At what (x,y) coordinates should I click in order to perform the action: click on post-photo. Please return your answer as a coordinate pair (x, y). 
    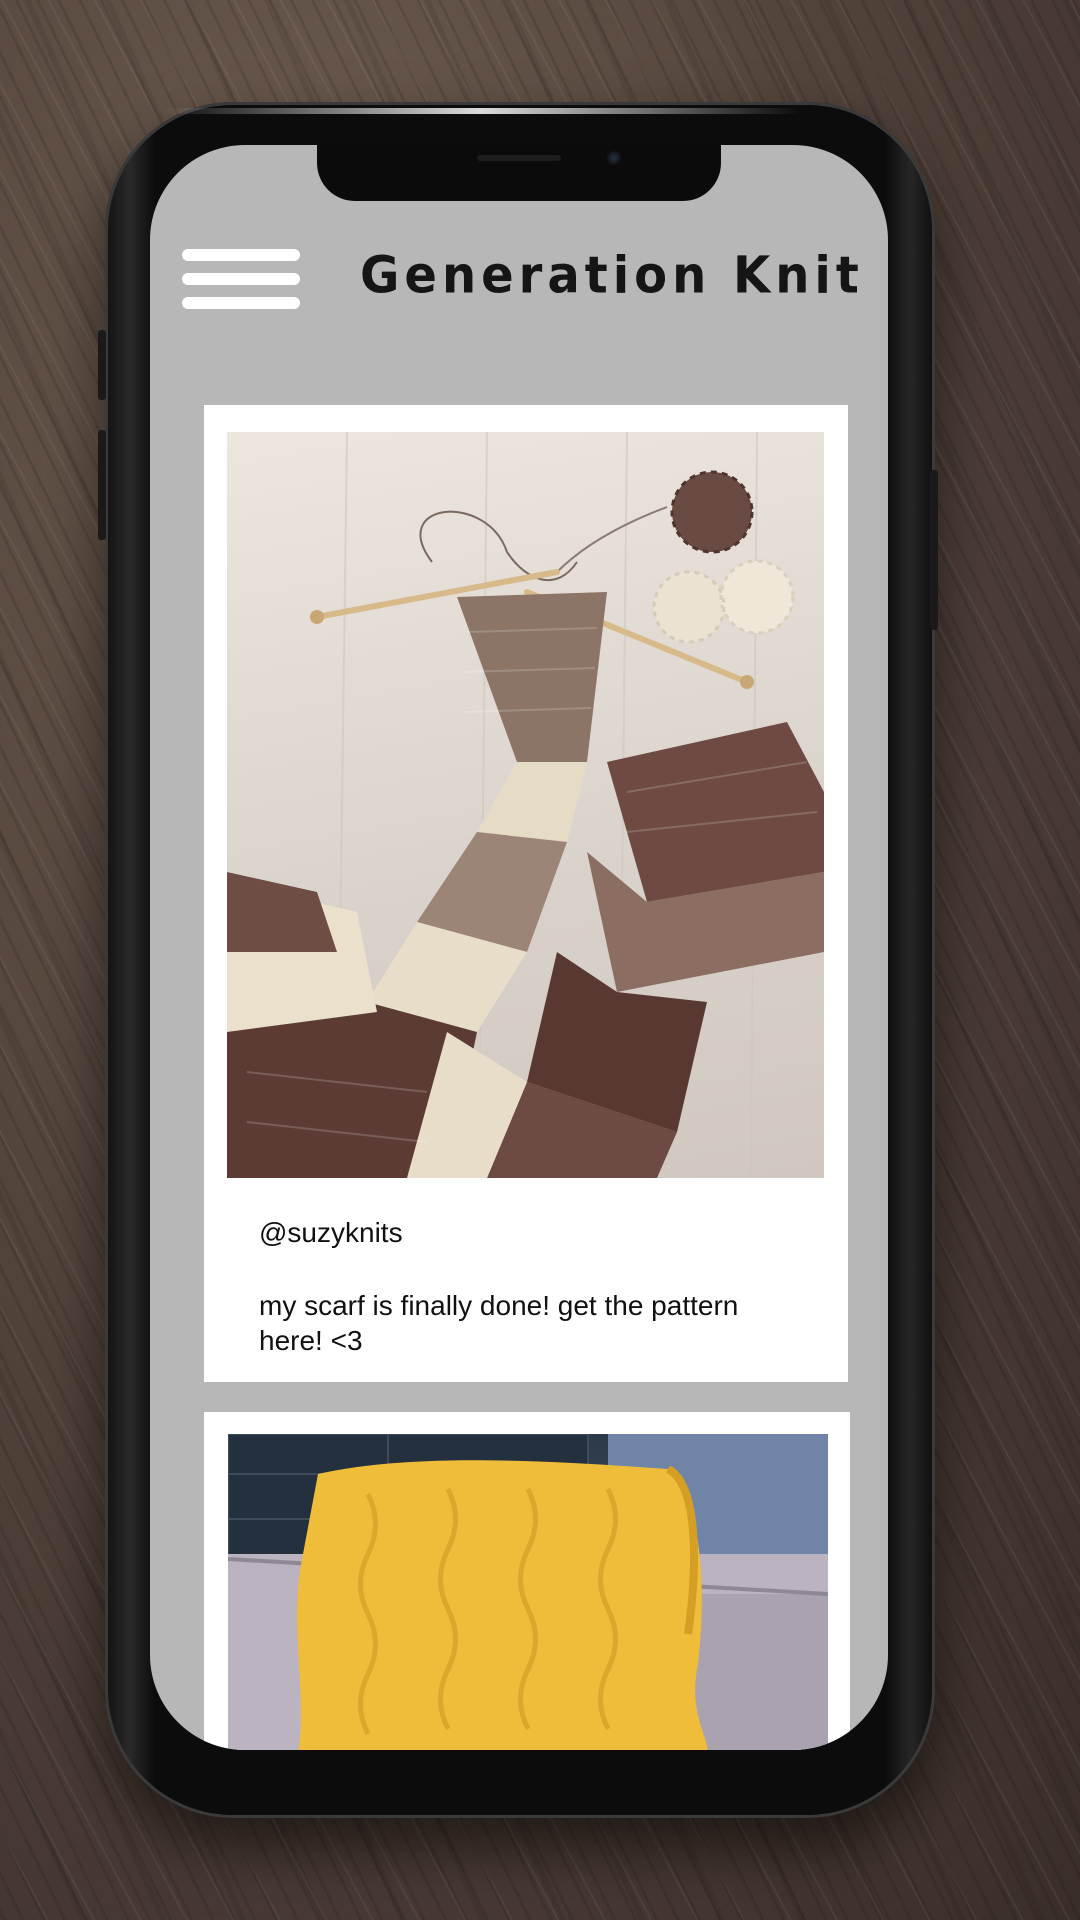
    Looking at the image, I should click on (528, 1592).